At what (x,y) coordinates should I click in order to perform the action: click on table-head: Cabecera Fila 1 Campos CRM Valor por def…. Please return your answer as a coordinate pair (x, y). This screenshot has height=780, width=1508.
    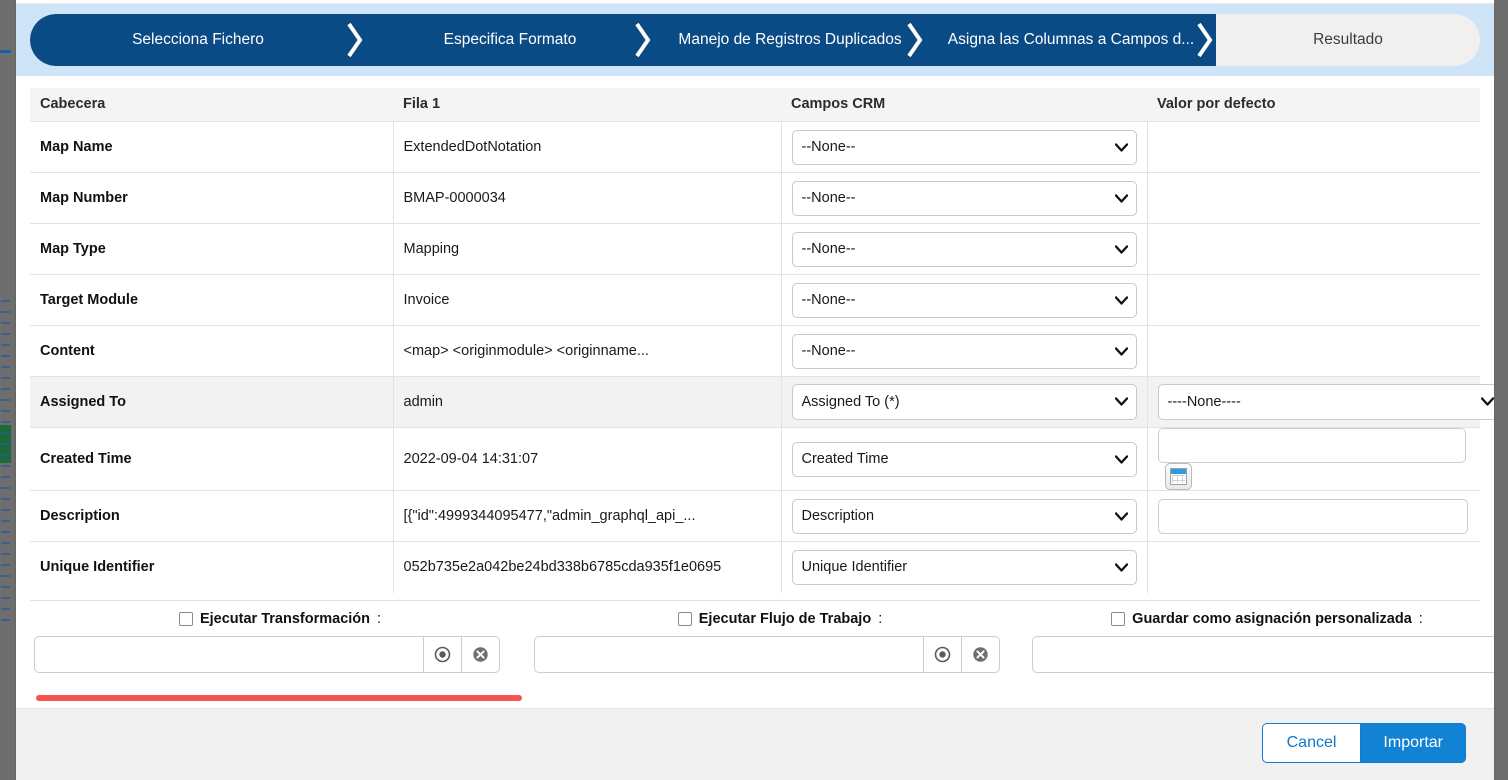
    Looking at the image, I should click on (755, 105).